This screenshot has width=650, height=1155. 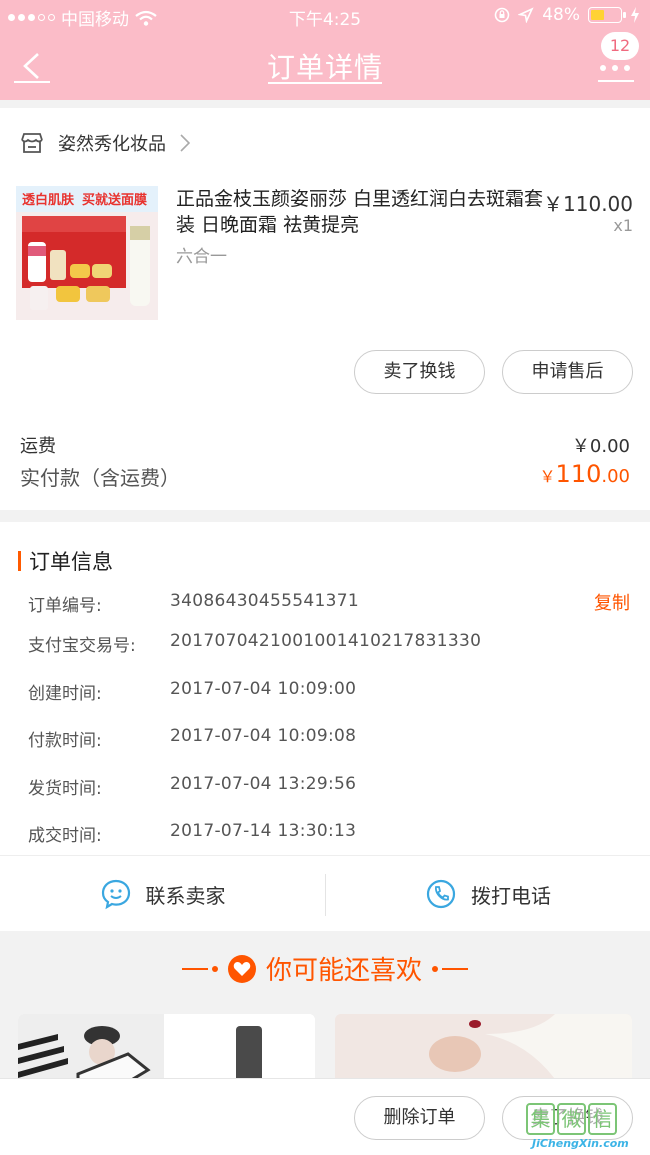 I want to click on watermark-url: JiChengXin.com, so click(x=580, y=1143).